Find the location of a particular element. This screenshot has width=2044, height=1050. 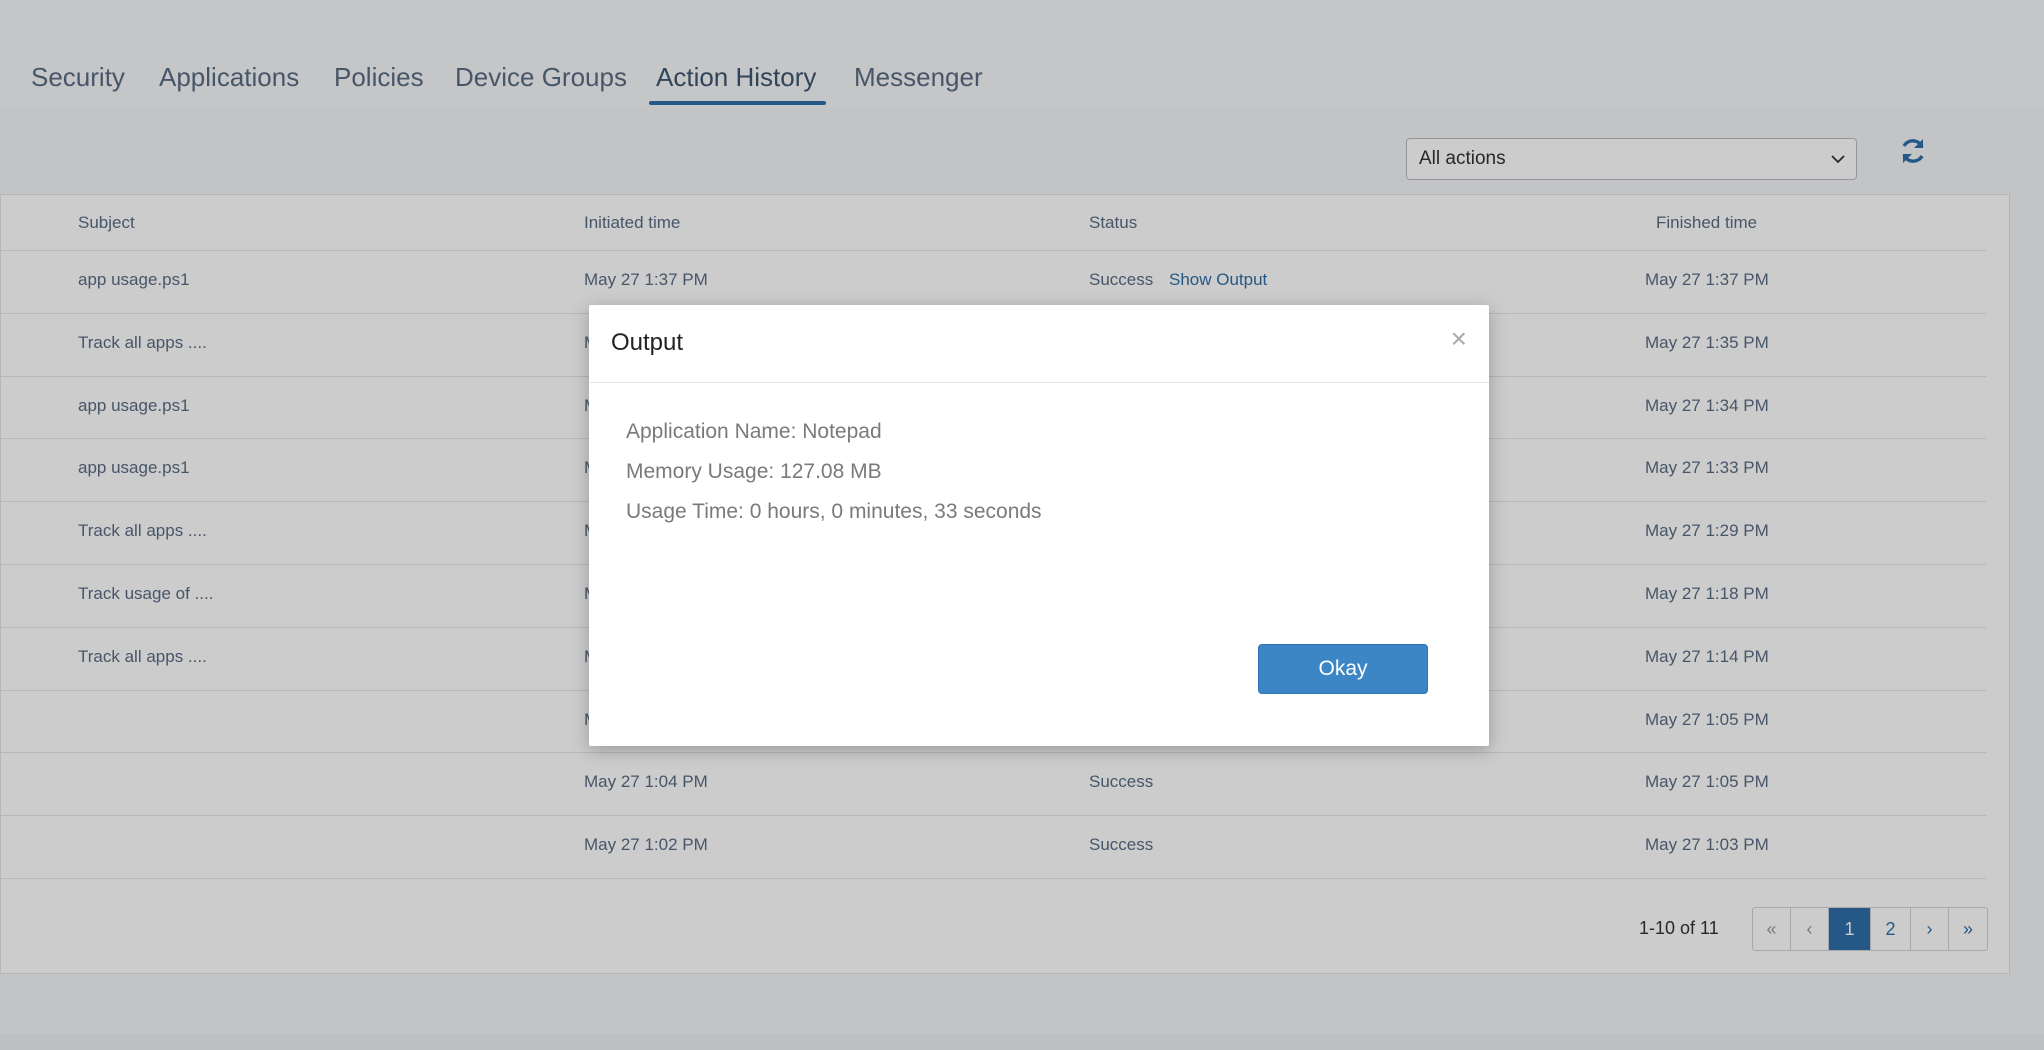

output-line-memory: Memory Usage: 127.08 MB is located at coordinates (754, 471).